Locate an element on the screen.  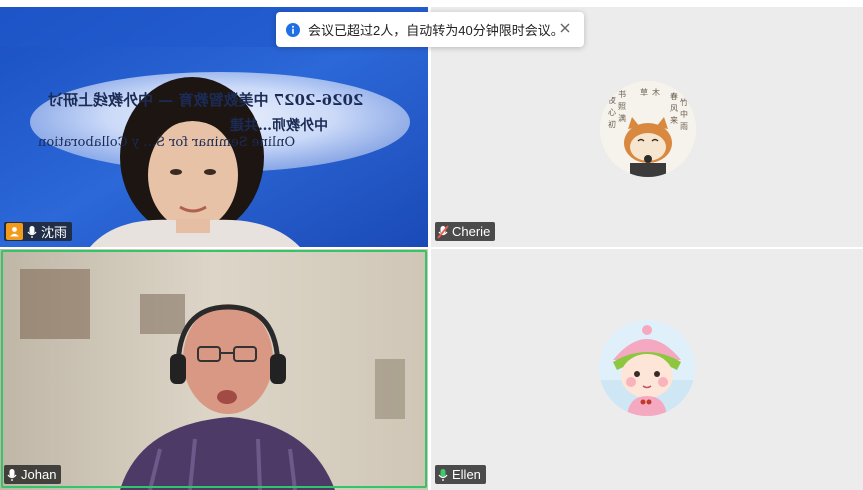
svg-text: 初 is located at coordinates (612, 124).